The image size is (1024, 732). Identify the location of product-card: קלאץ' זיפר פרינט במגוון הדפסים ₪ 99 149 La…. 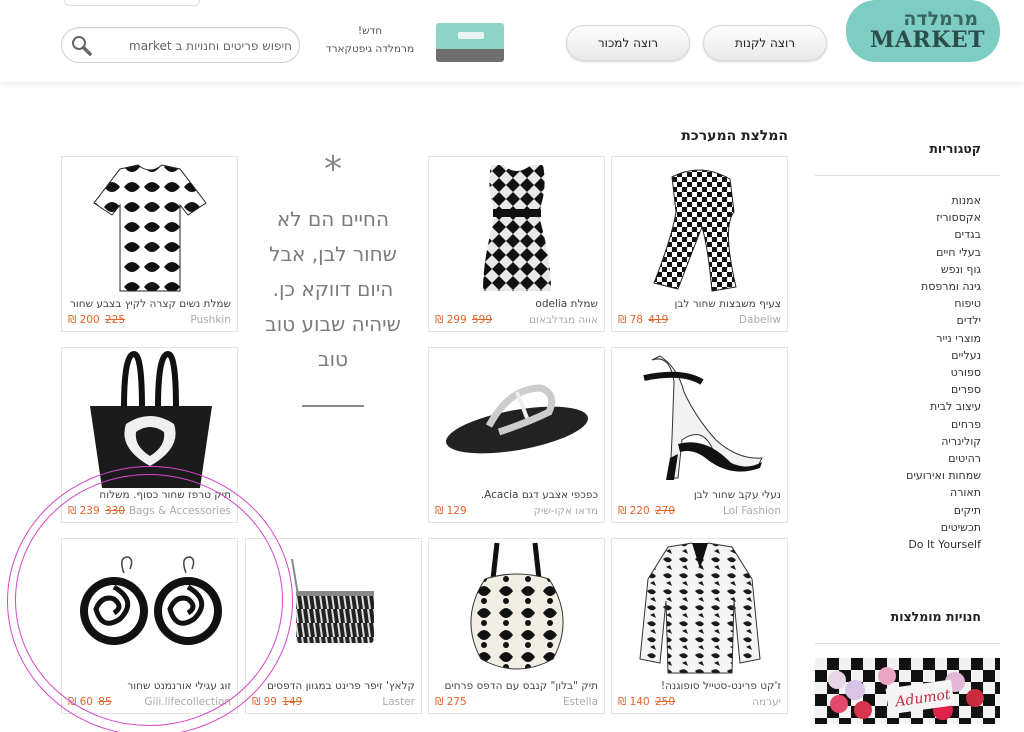
(333, 626).